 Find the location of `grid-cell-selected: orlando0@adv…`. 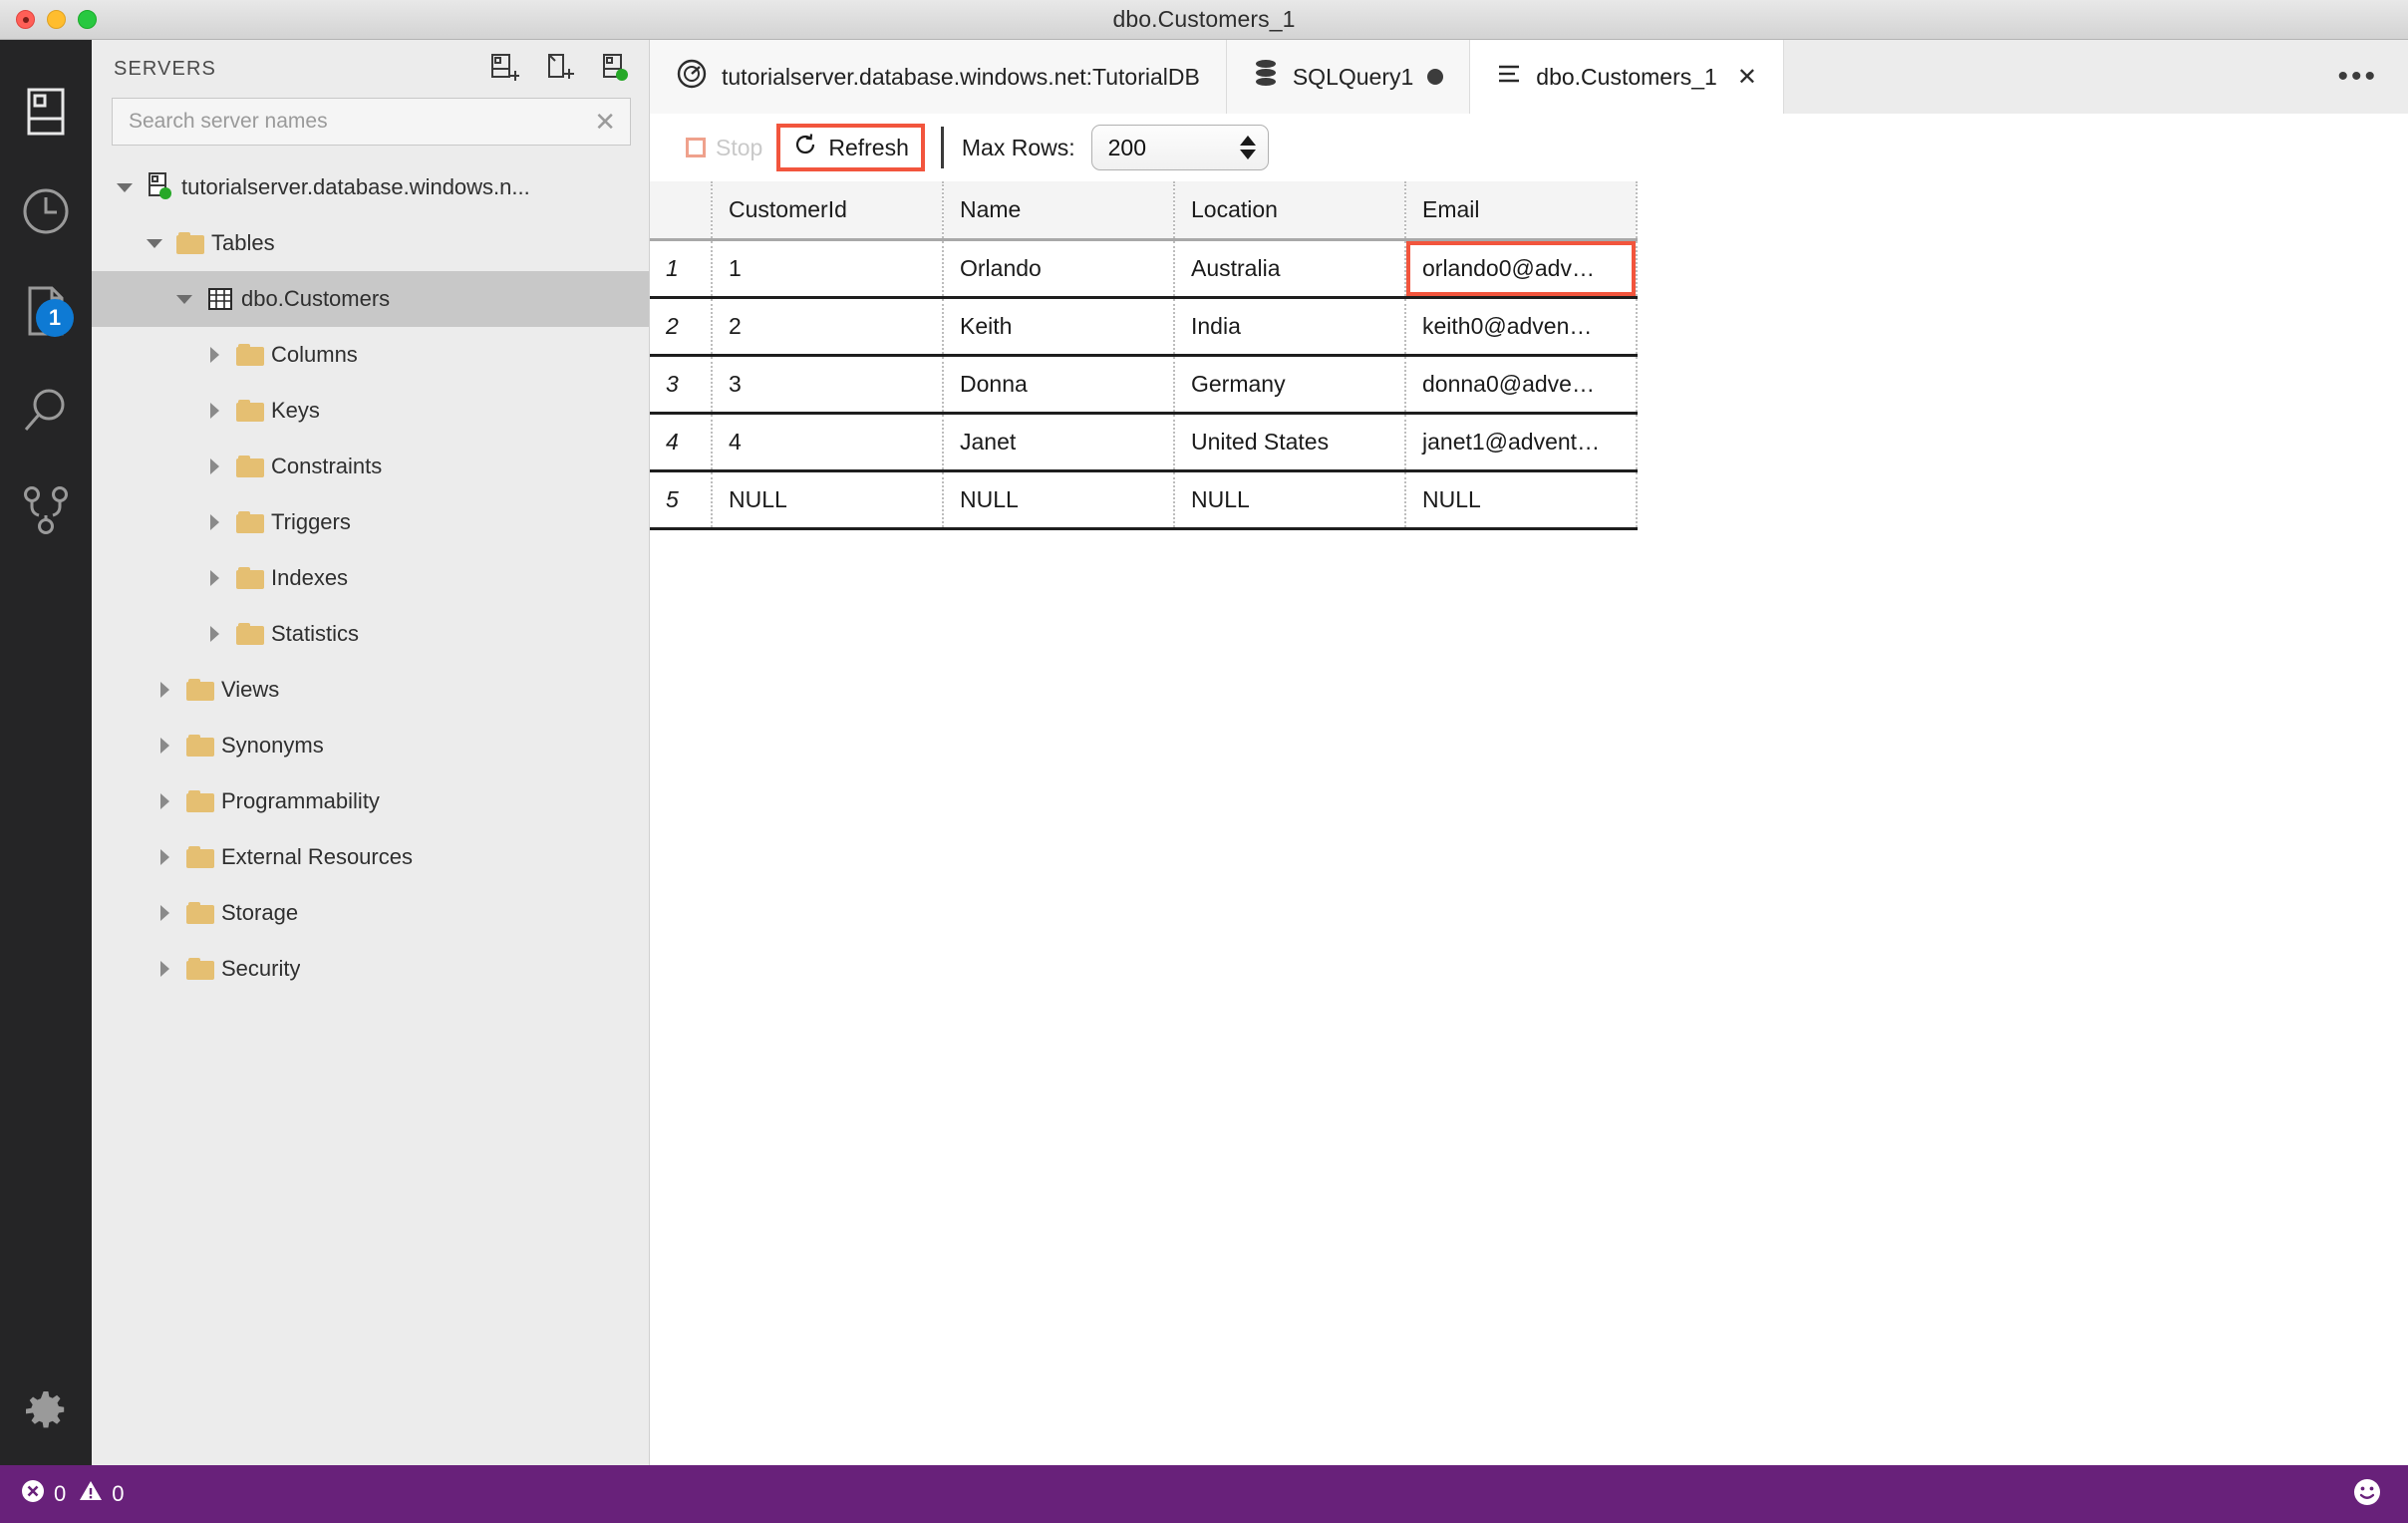

grid-cell-selected: orlando0@adv… is located at coordinates (1521, 269).